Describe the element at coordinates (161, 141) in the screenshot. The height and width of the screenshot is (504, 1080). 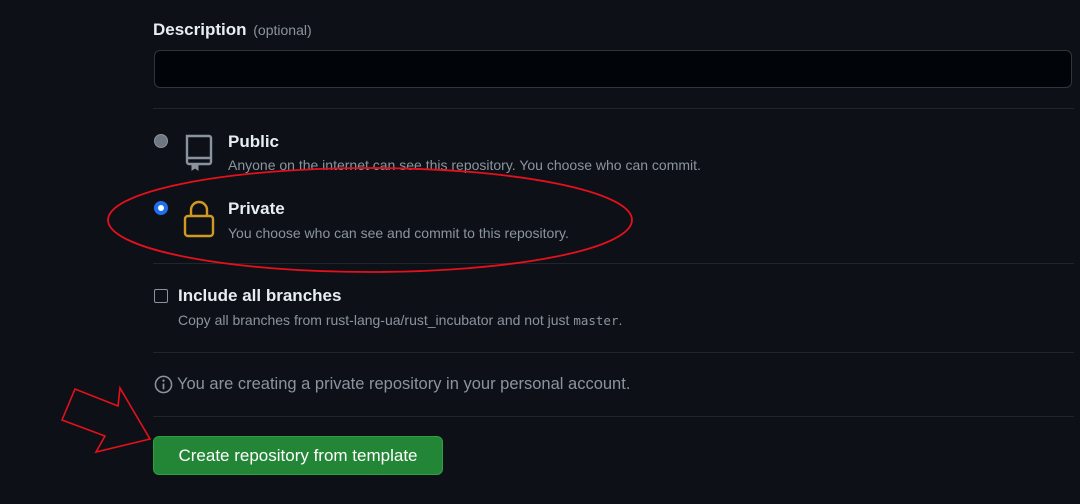
I see `public-radio` at that location.